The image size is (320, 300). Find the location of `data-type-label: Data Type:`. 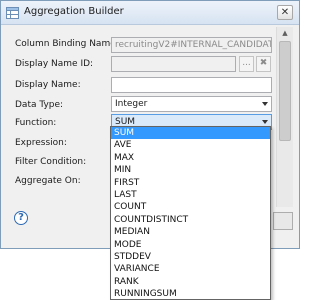

data-type-label: Data Type: is located at coordinates (39, 105).